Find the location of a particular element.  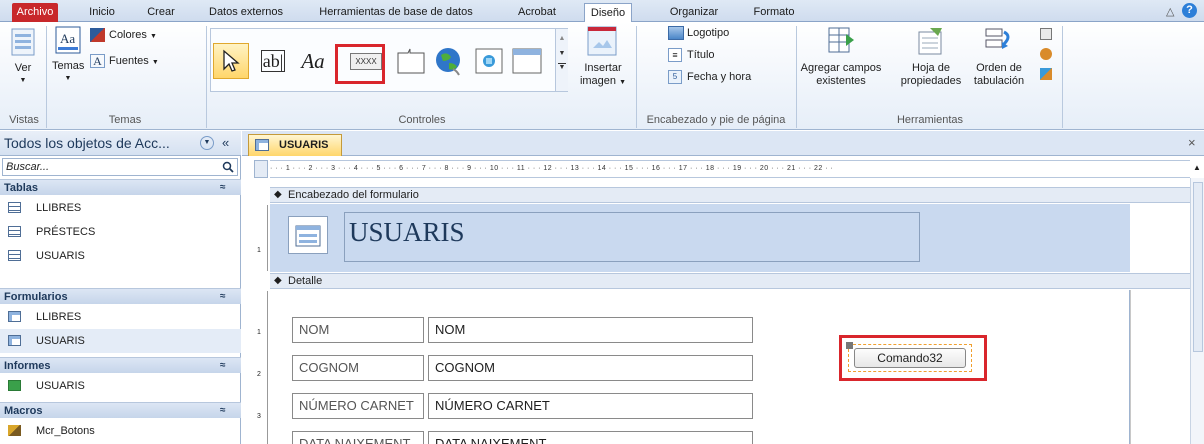

nav-item-macro-mcr-botons: Mcr_Botons is located at coordinates (120, 431).